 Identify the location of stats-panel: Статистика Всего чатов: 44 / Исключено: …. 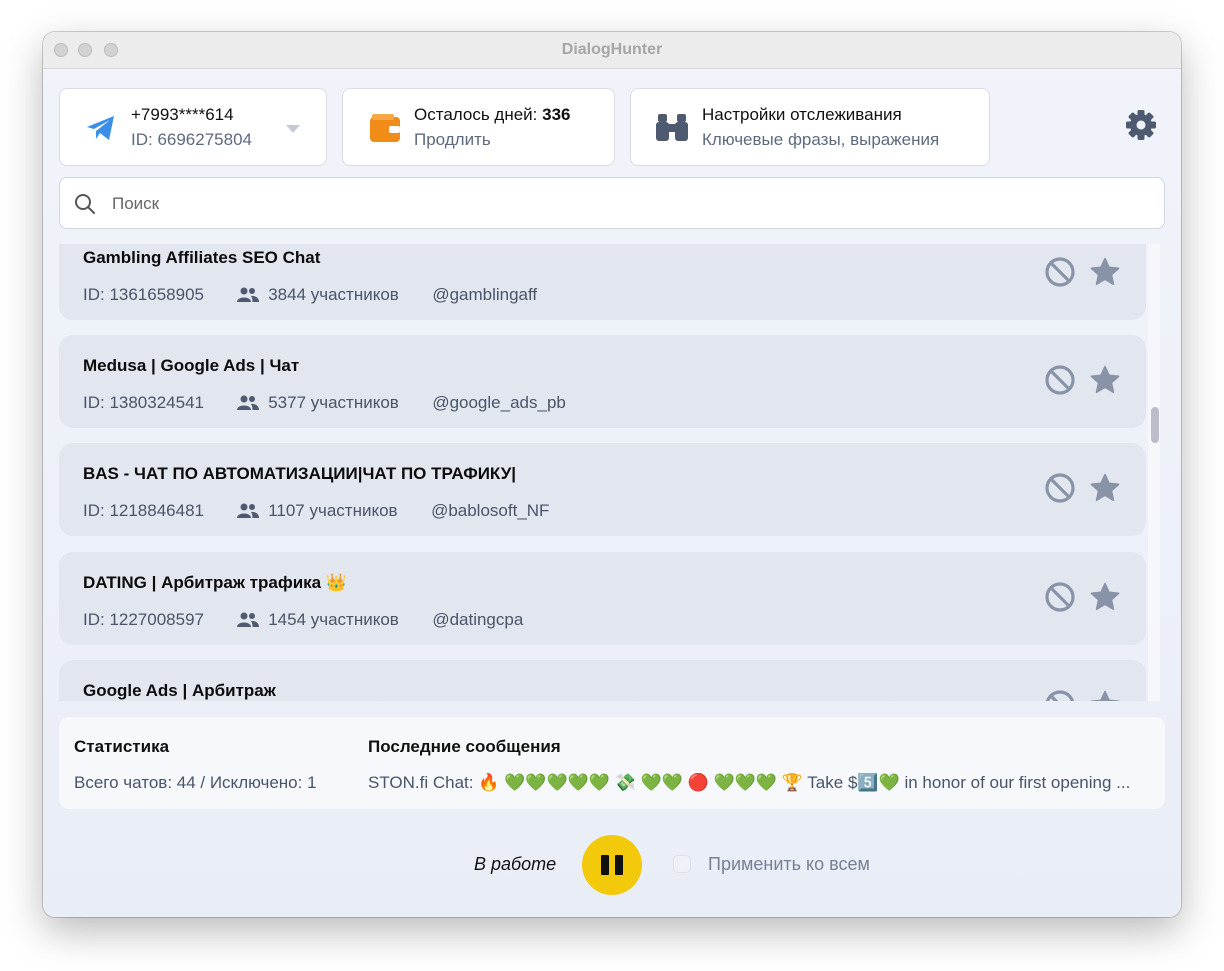
(612, 763).